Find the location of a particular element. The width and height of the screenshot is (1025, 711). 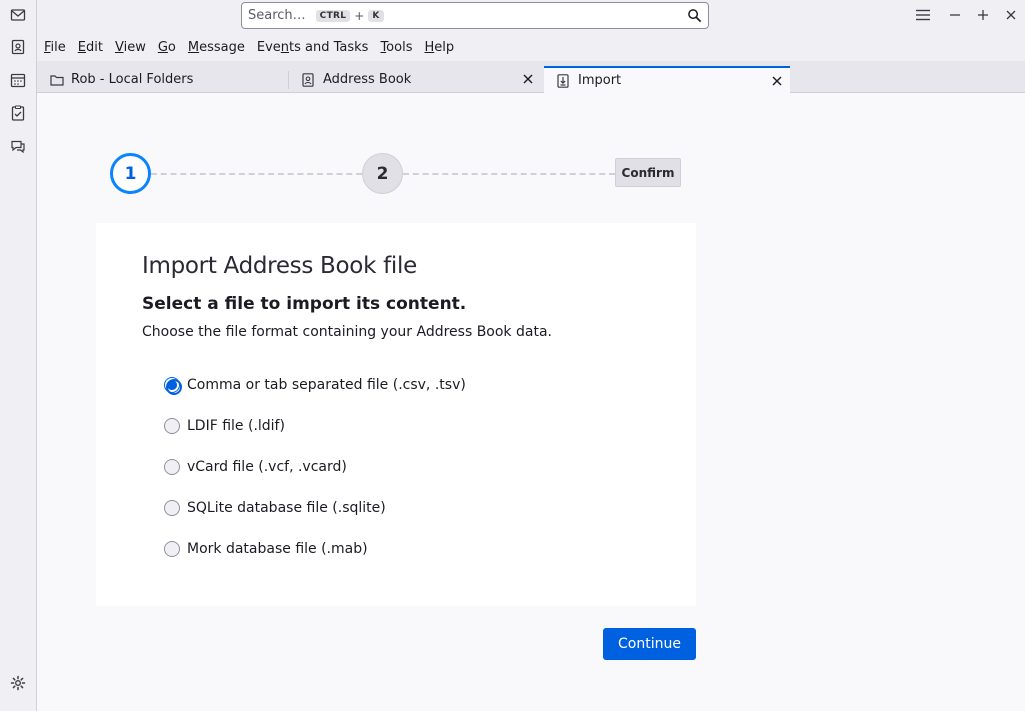

maximize-icon is located at coordinates (983, 15).